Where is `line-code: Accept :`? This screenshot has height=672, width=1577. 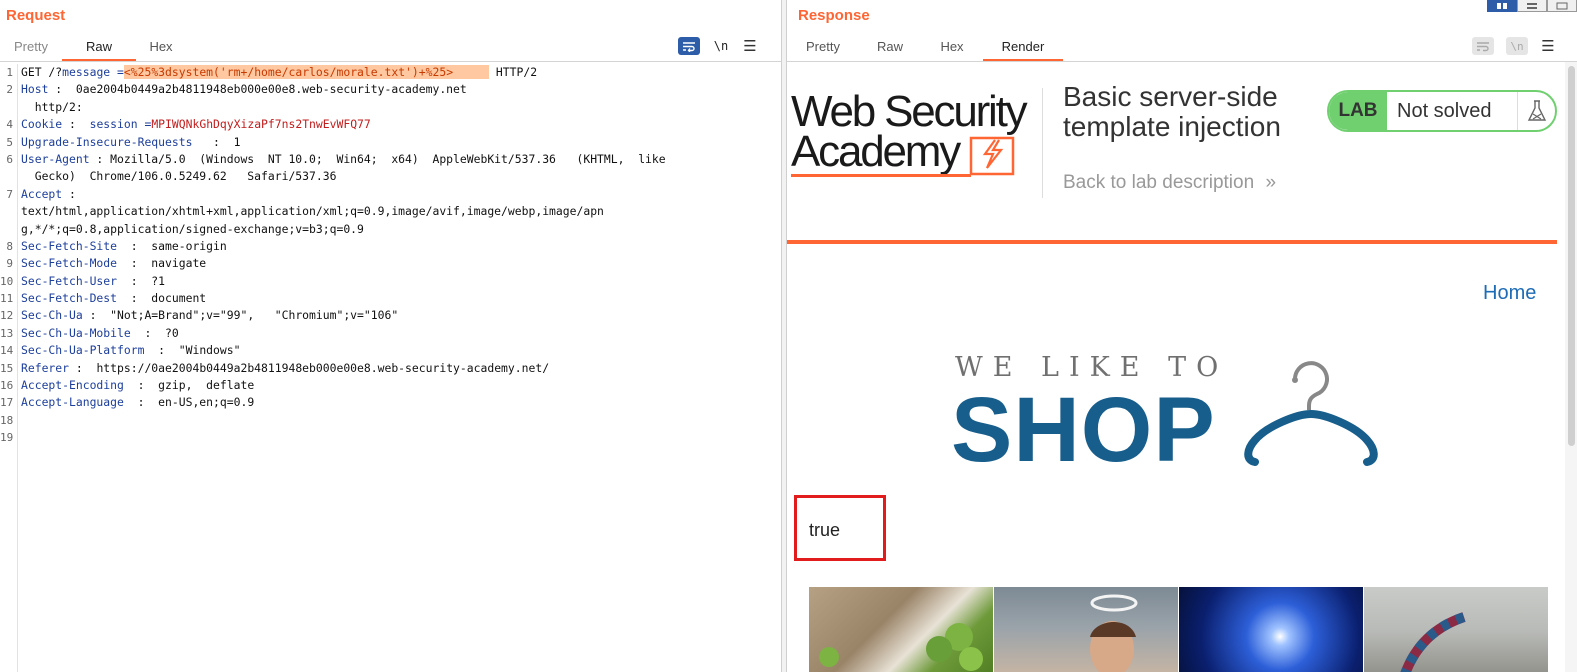 line-code: Accept : is located at coordinates (48, 194).